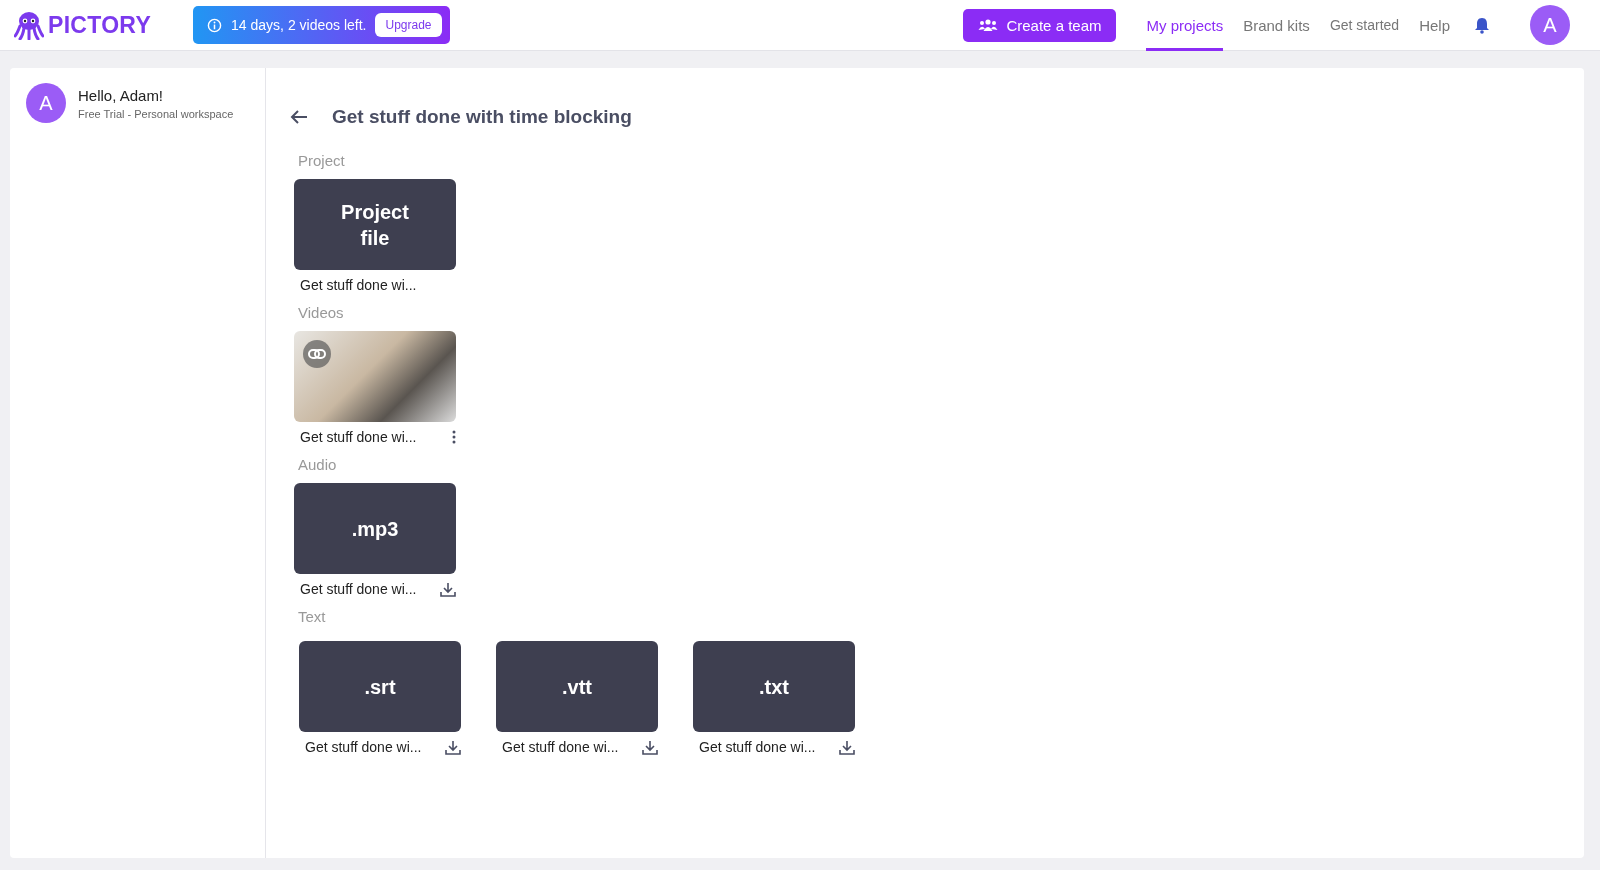 Image resolution: width=1600 pixels, height=870 pixels. Describe the element at coordinates (1434, 25) in the screenshot. I see `nav-tab: Help` at that location.